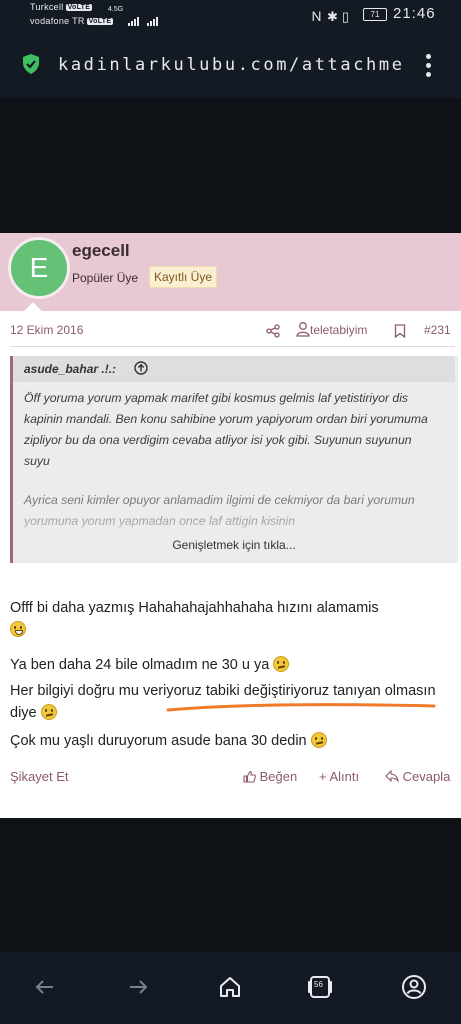 The width and height of the screenshot is (461, 1024). Describe the element at coordinates (116, 9) in the screenshot. I see `network-type: 4.5G` at that location.